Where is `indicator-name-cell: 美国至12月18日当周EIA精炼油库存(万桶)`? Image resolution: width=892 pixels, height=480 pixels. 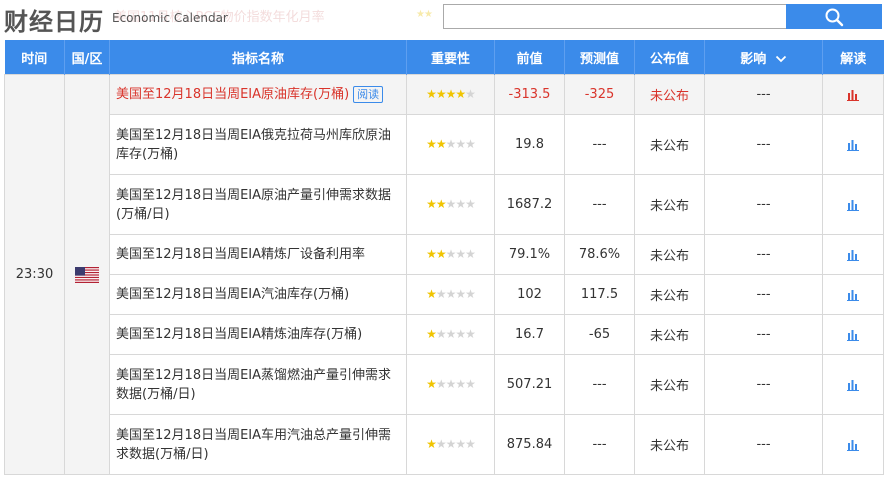 indicator-name-cell: 美国至12月18日当周EIA精炼油库存(万桶) is located at coordinates (258, 334).